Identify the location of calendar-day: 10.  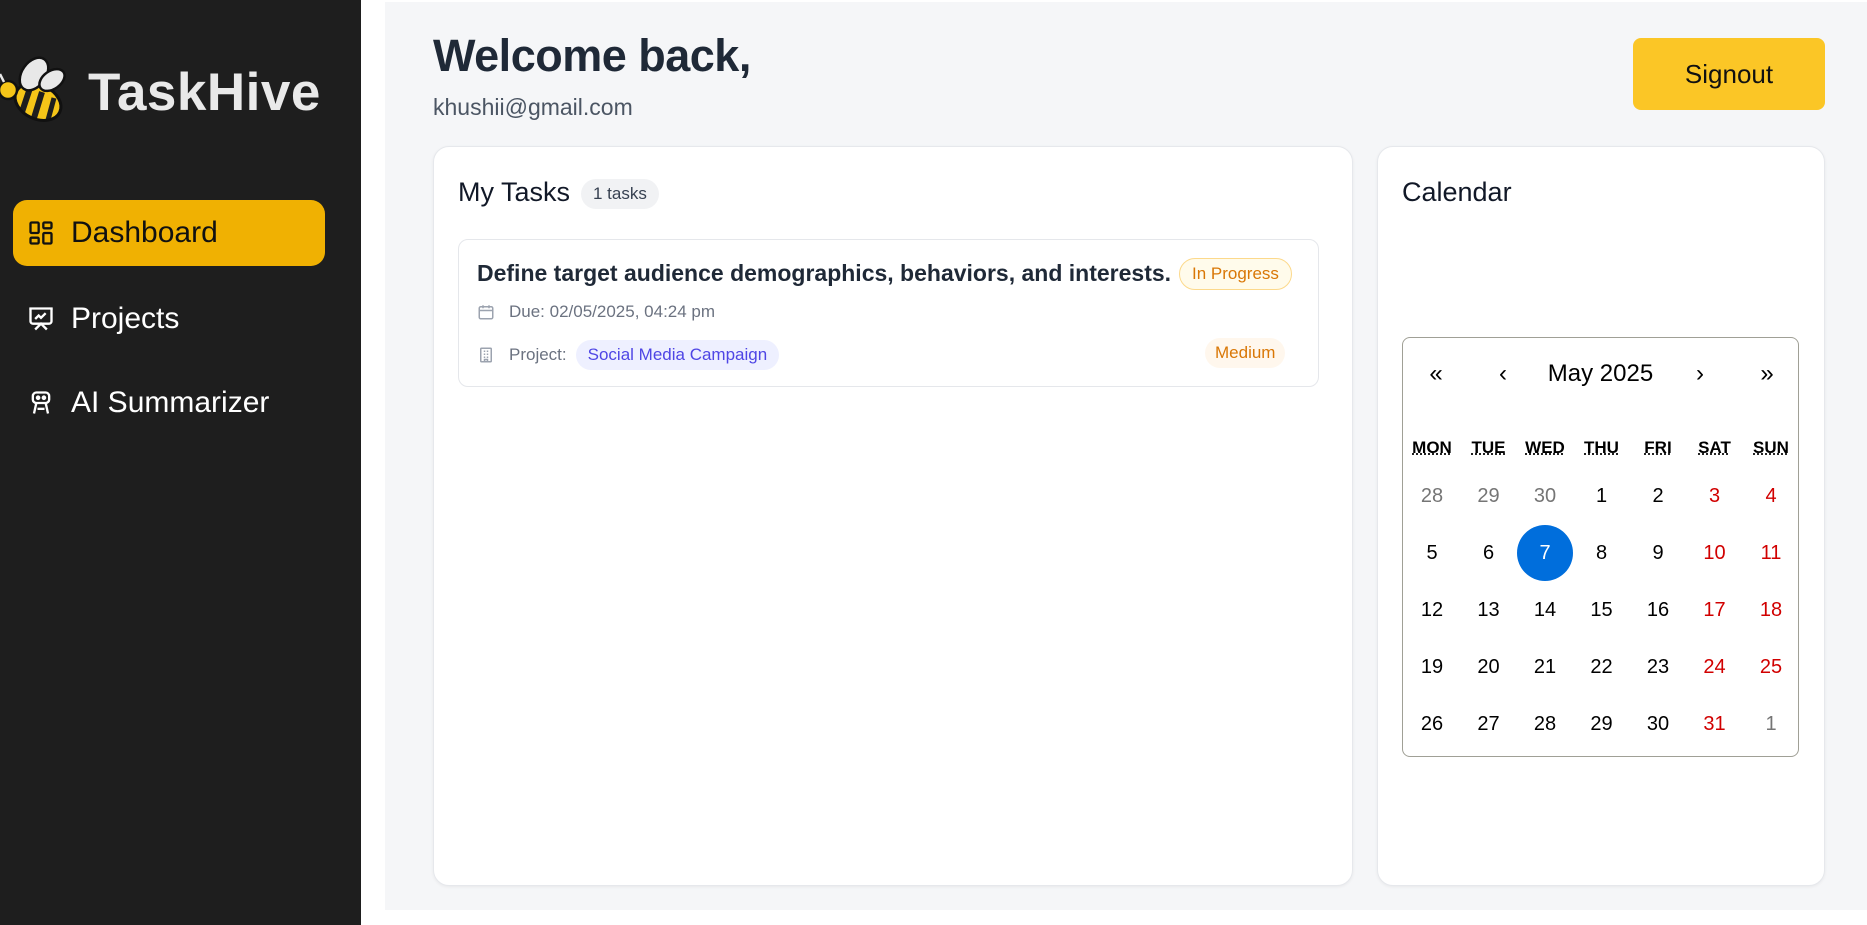
(1715, 553).